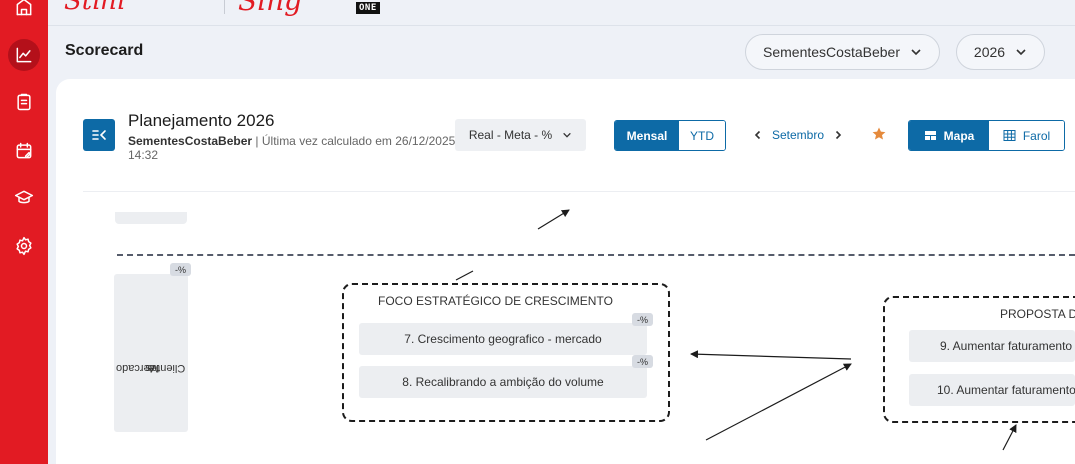  I want to click on chevron-right-icon, so click(838, 135).